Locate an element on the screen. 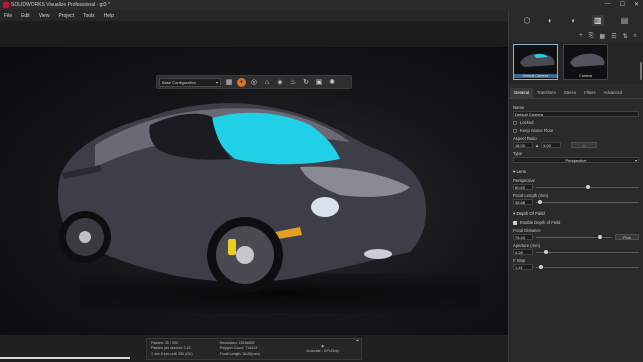 The image size is (643, 362). lens-section-header: ▾ Lens is located at coordinates (576, 172).